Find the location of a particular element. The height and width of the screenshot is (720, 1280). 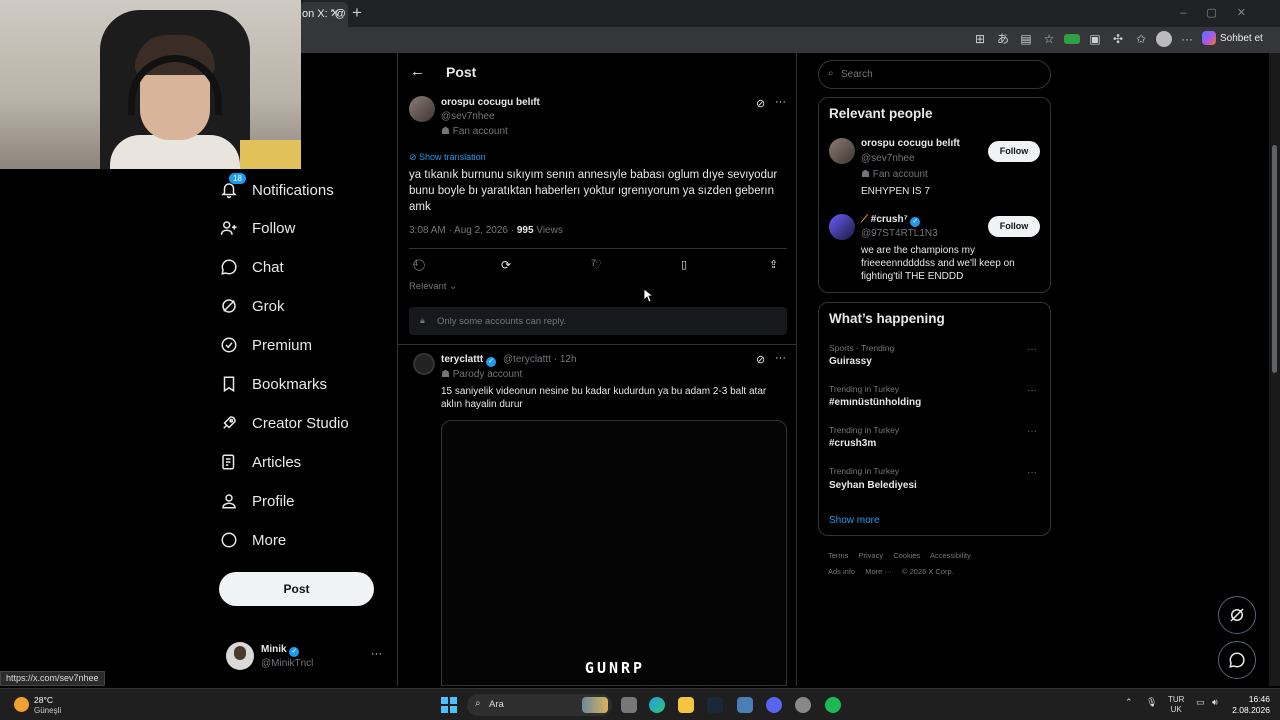

app-icon: ⊞ is located at coordinates (980, 39).